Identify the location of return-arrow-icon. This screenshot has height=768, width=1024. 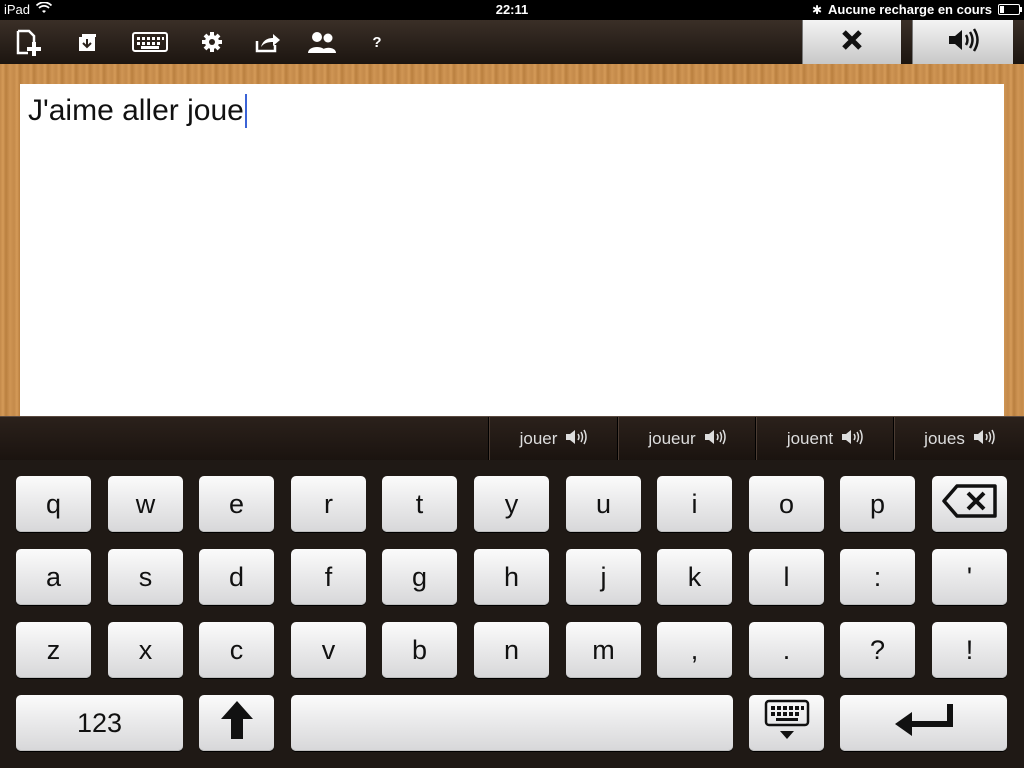
(924, 723).